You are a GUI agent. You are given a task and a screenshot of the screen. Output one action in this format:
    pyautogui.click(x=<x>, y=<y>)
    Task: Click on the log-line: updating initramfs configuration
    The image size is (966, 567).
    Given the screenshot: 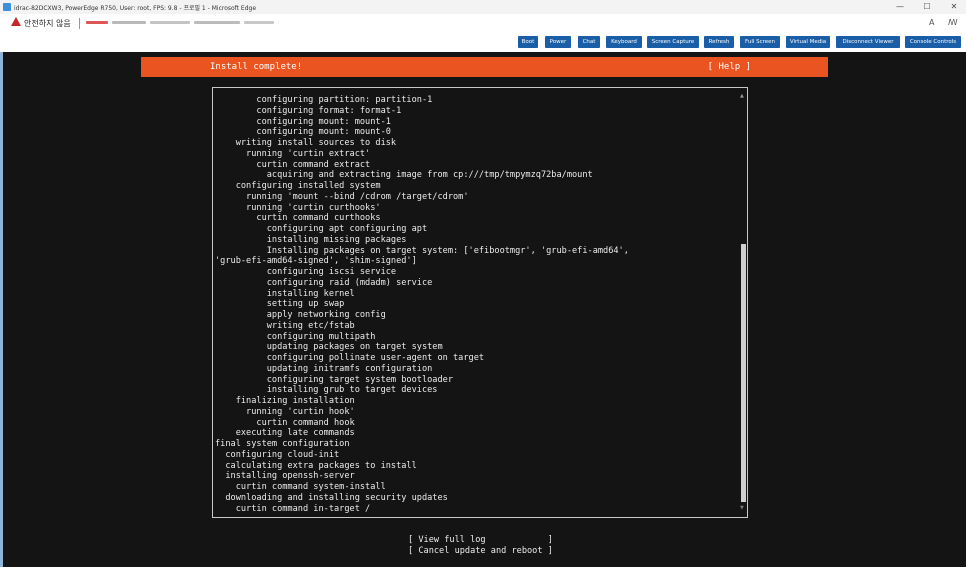 What is the action you would take?
    pyautogui.click(x=324, y=368)
    